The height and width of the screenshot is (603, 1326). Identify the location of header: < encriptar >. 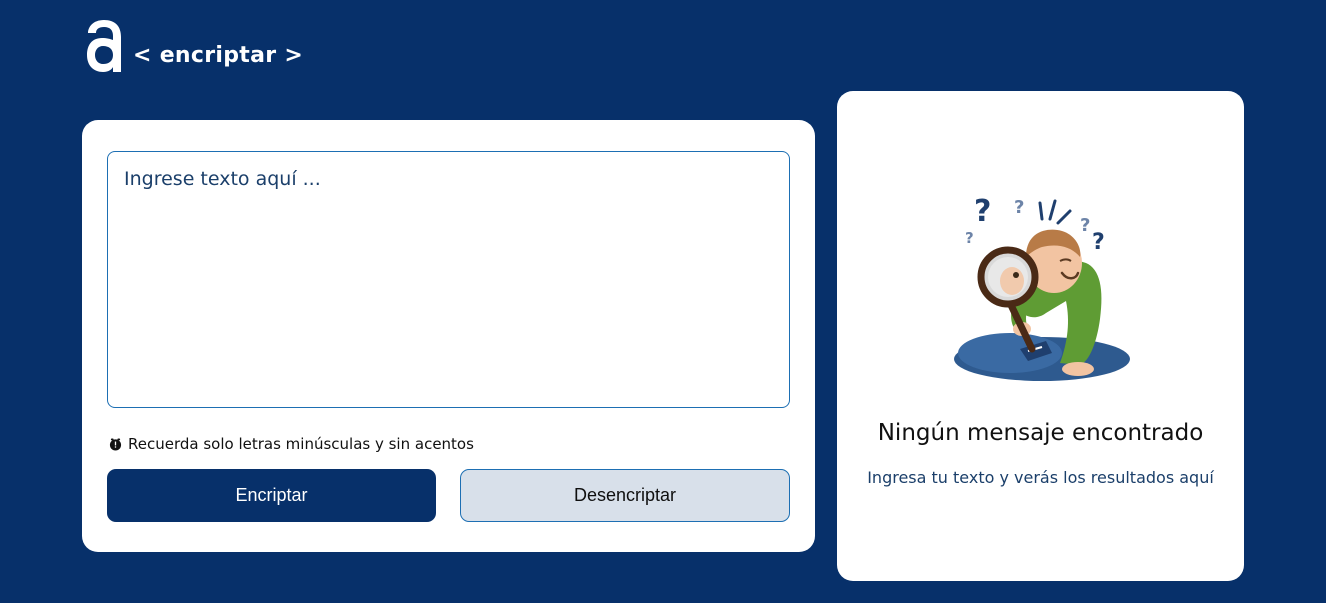
(194, 45).